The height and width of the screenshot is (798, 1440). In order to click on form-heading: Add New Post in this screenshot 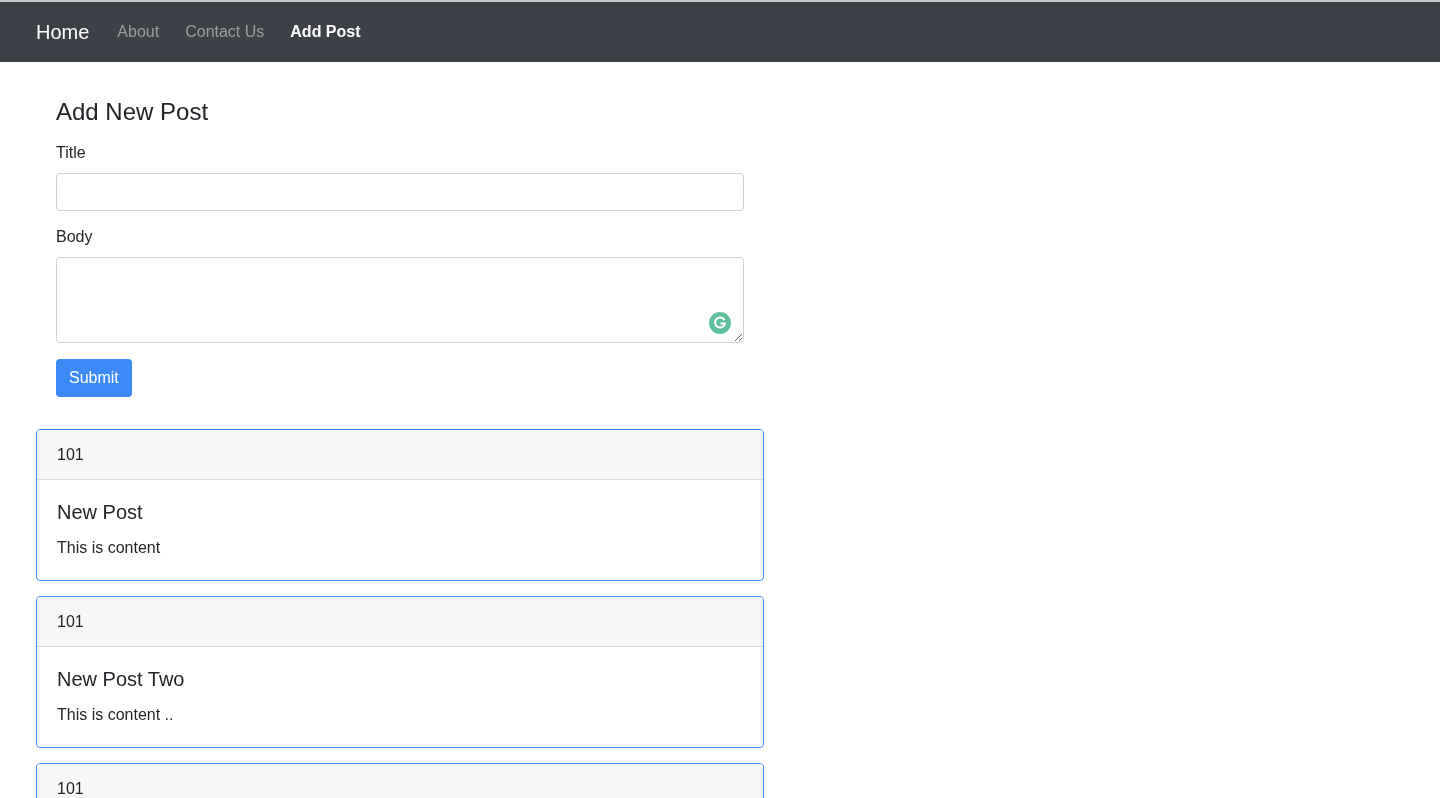, I will do `click(133, 112)`.